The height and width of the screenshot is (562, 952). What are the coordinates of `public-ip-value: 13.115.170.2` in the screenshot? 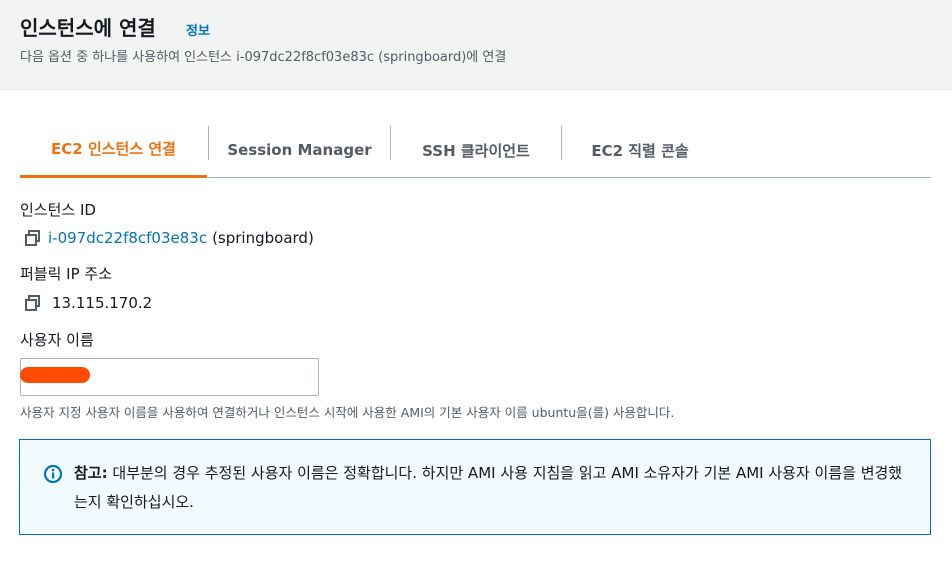 It's located at (102, 303).